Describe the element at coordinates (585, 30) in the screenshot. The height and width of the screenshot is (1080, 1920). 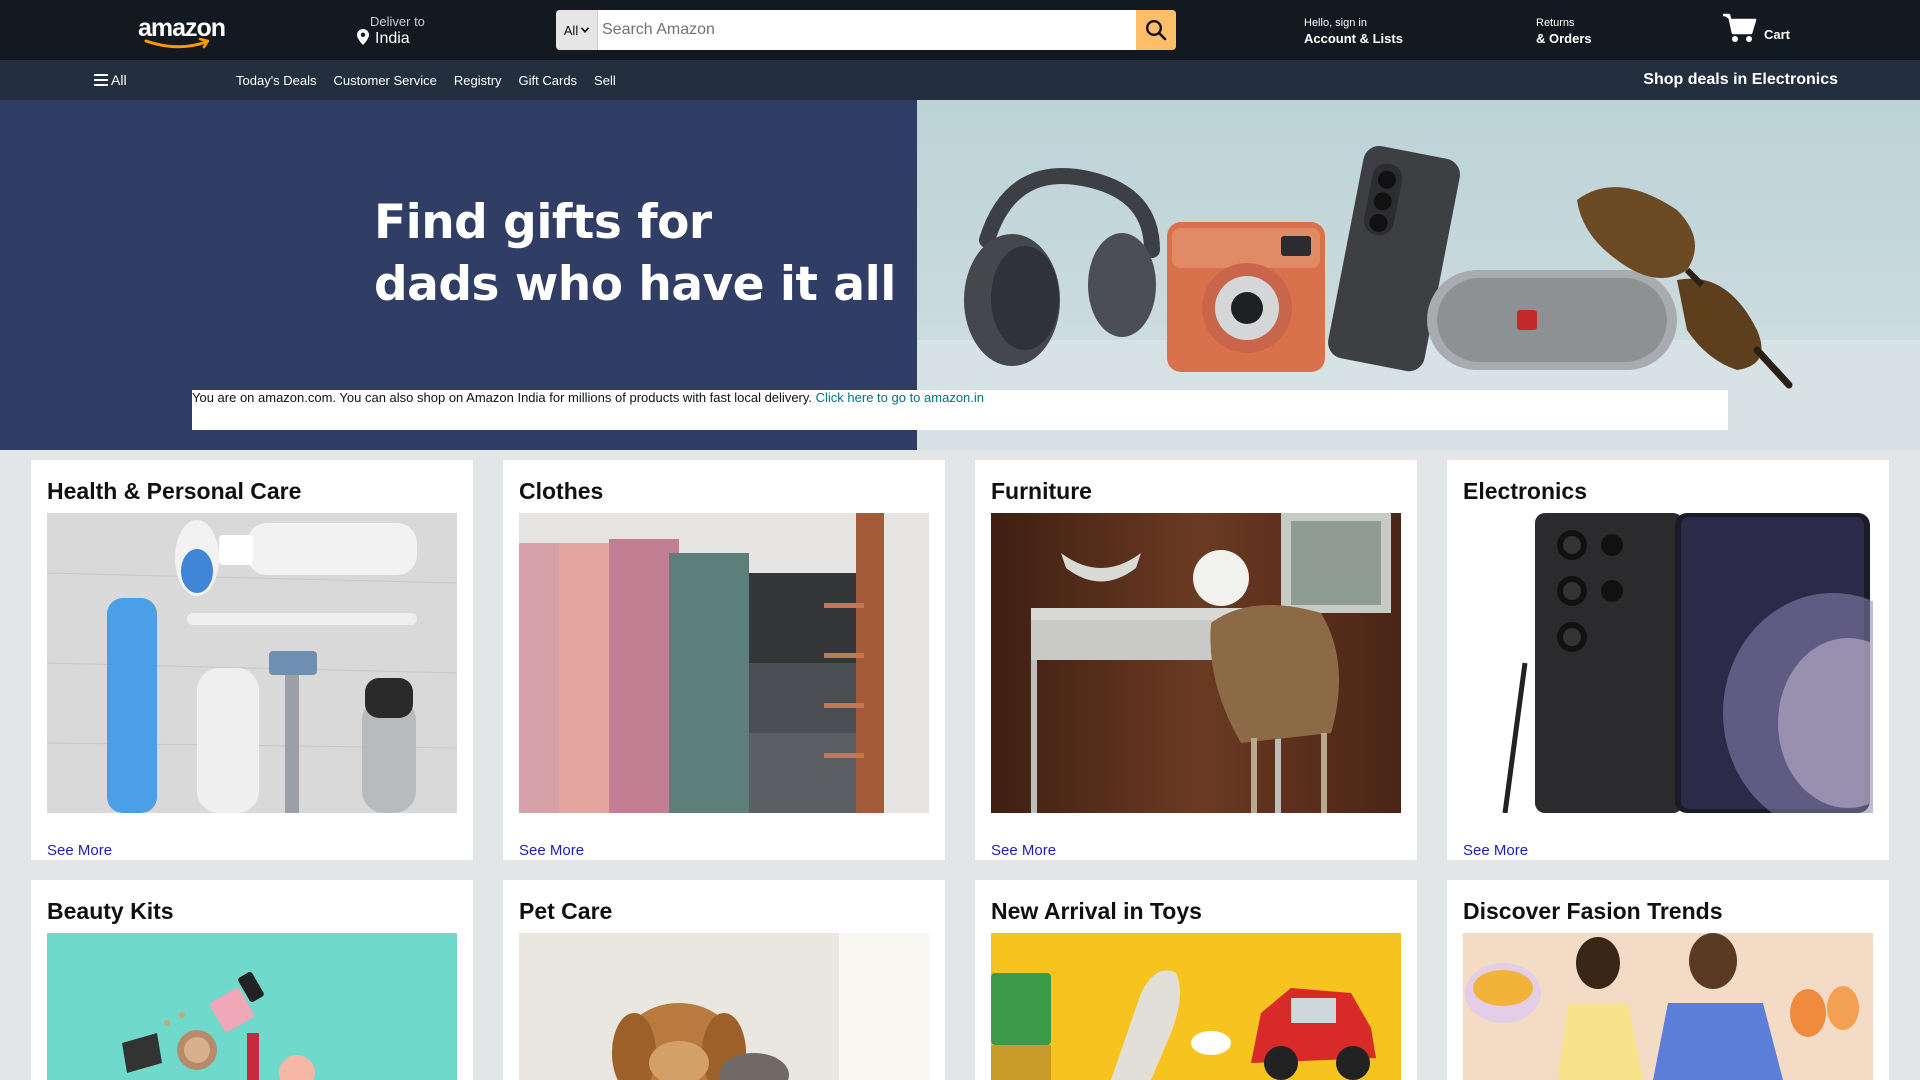
I see `chevron-down-icon` at that location.